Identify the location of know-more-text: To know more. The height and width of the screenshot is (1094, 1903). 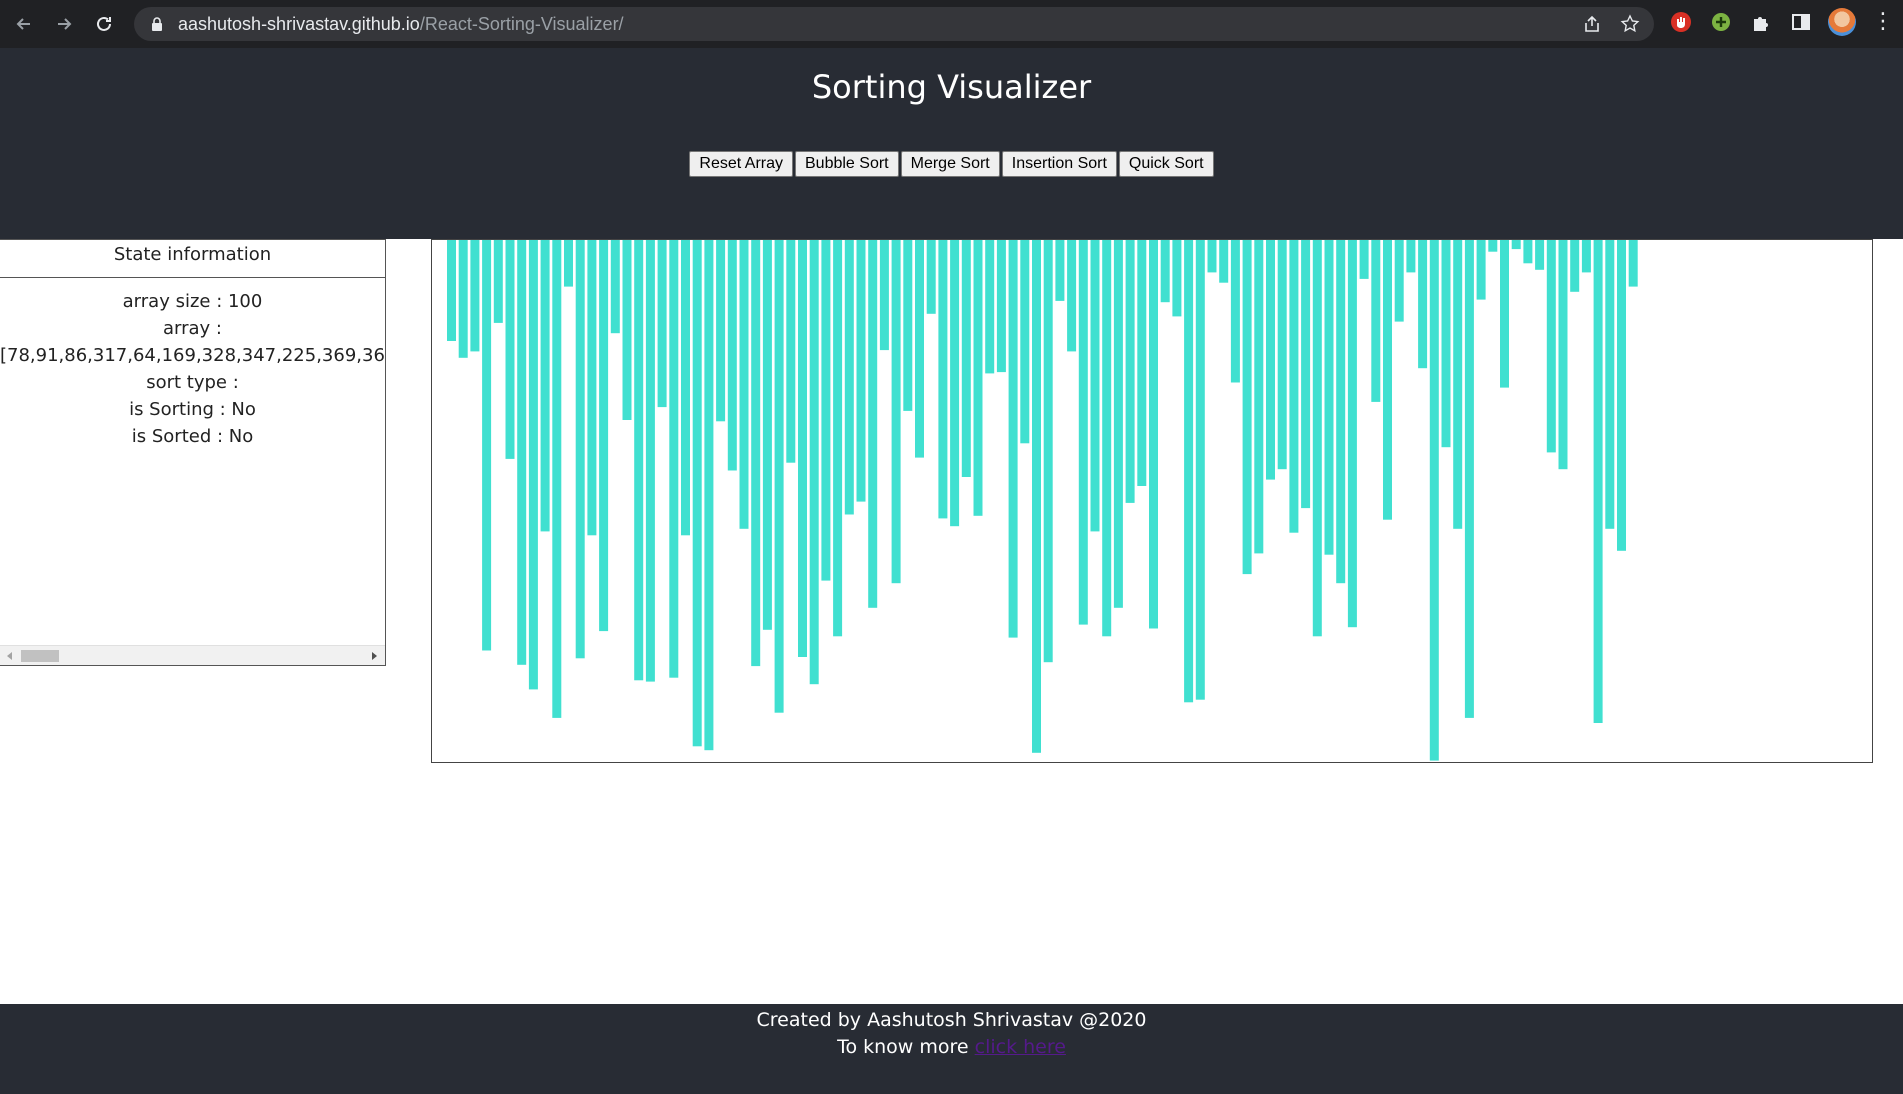
(903, 1047).